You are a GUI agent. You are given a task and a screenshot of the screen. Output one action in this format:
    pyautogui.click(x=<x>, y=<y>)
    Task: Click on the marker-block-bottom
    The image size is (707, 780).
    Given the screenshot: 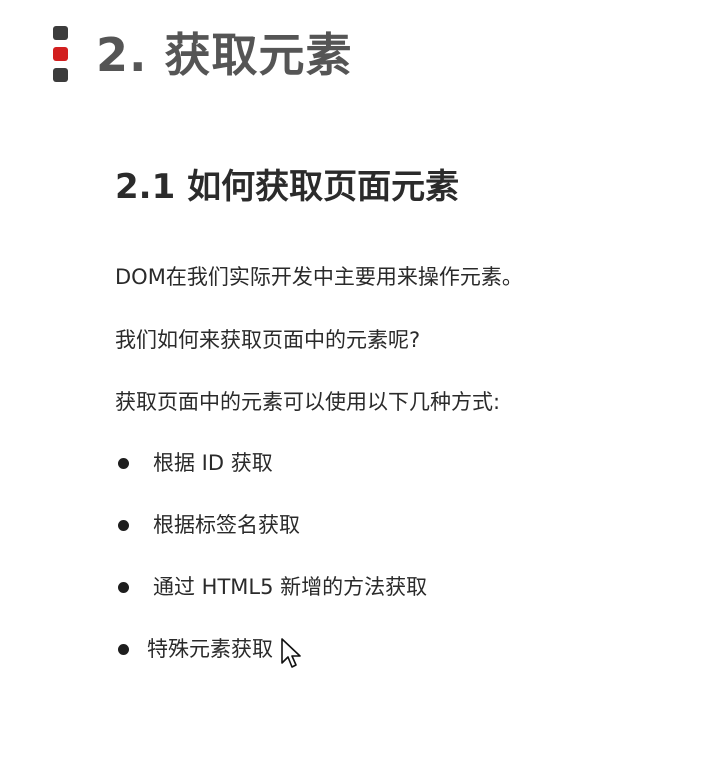 What is the action you would take?
    pyautogui.click(x=60, y=75)
    